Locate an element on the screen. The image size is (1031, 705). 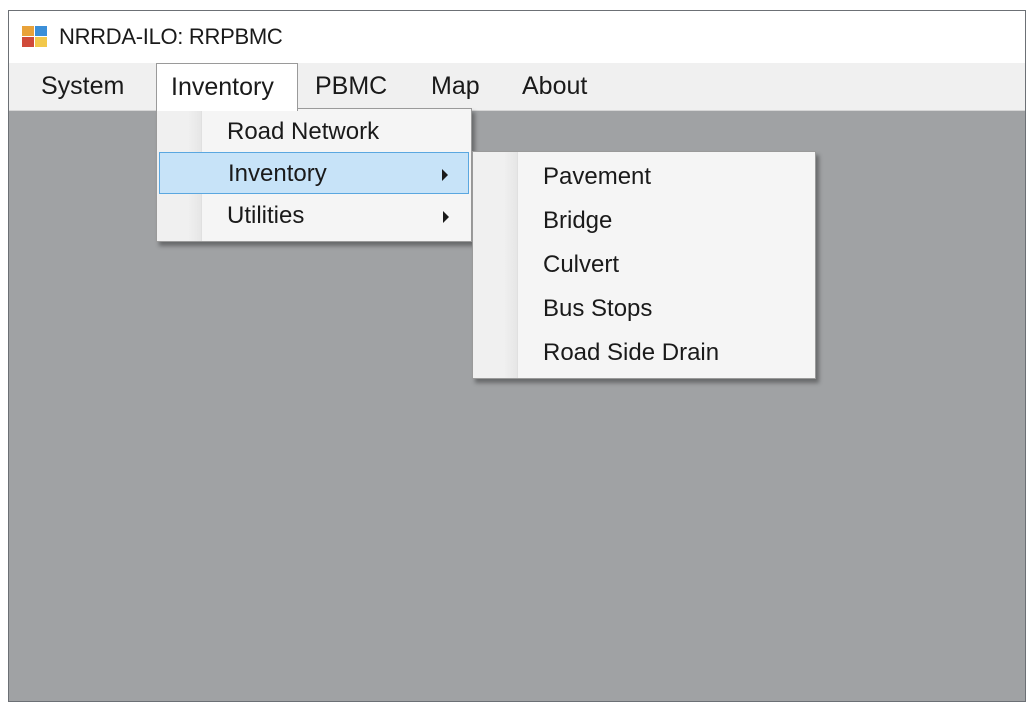
menu-item-inventory: Inventory is located at coordinates (314, 173).